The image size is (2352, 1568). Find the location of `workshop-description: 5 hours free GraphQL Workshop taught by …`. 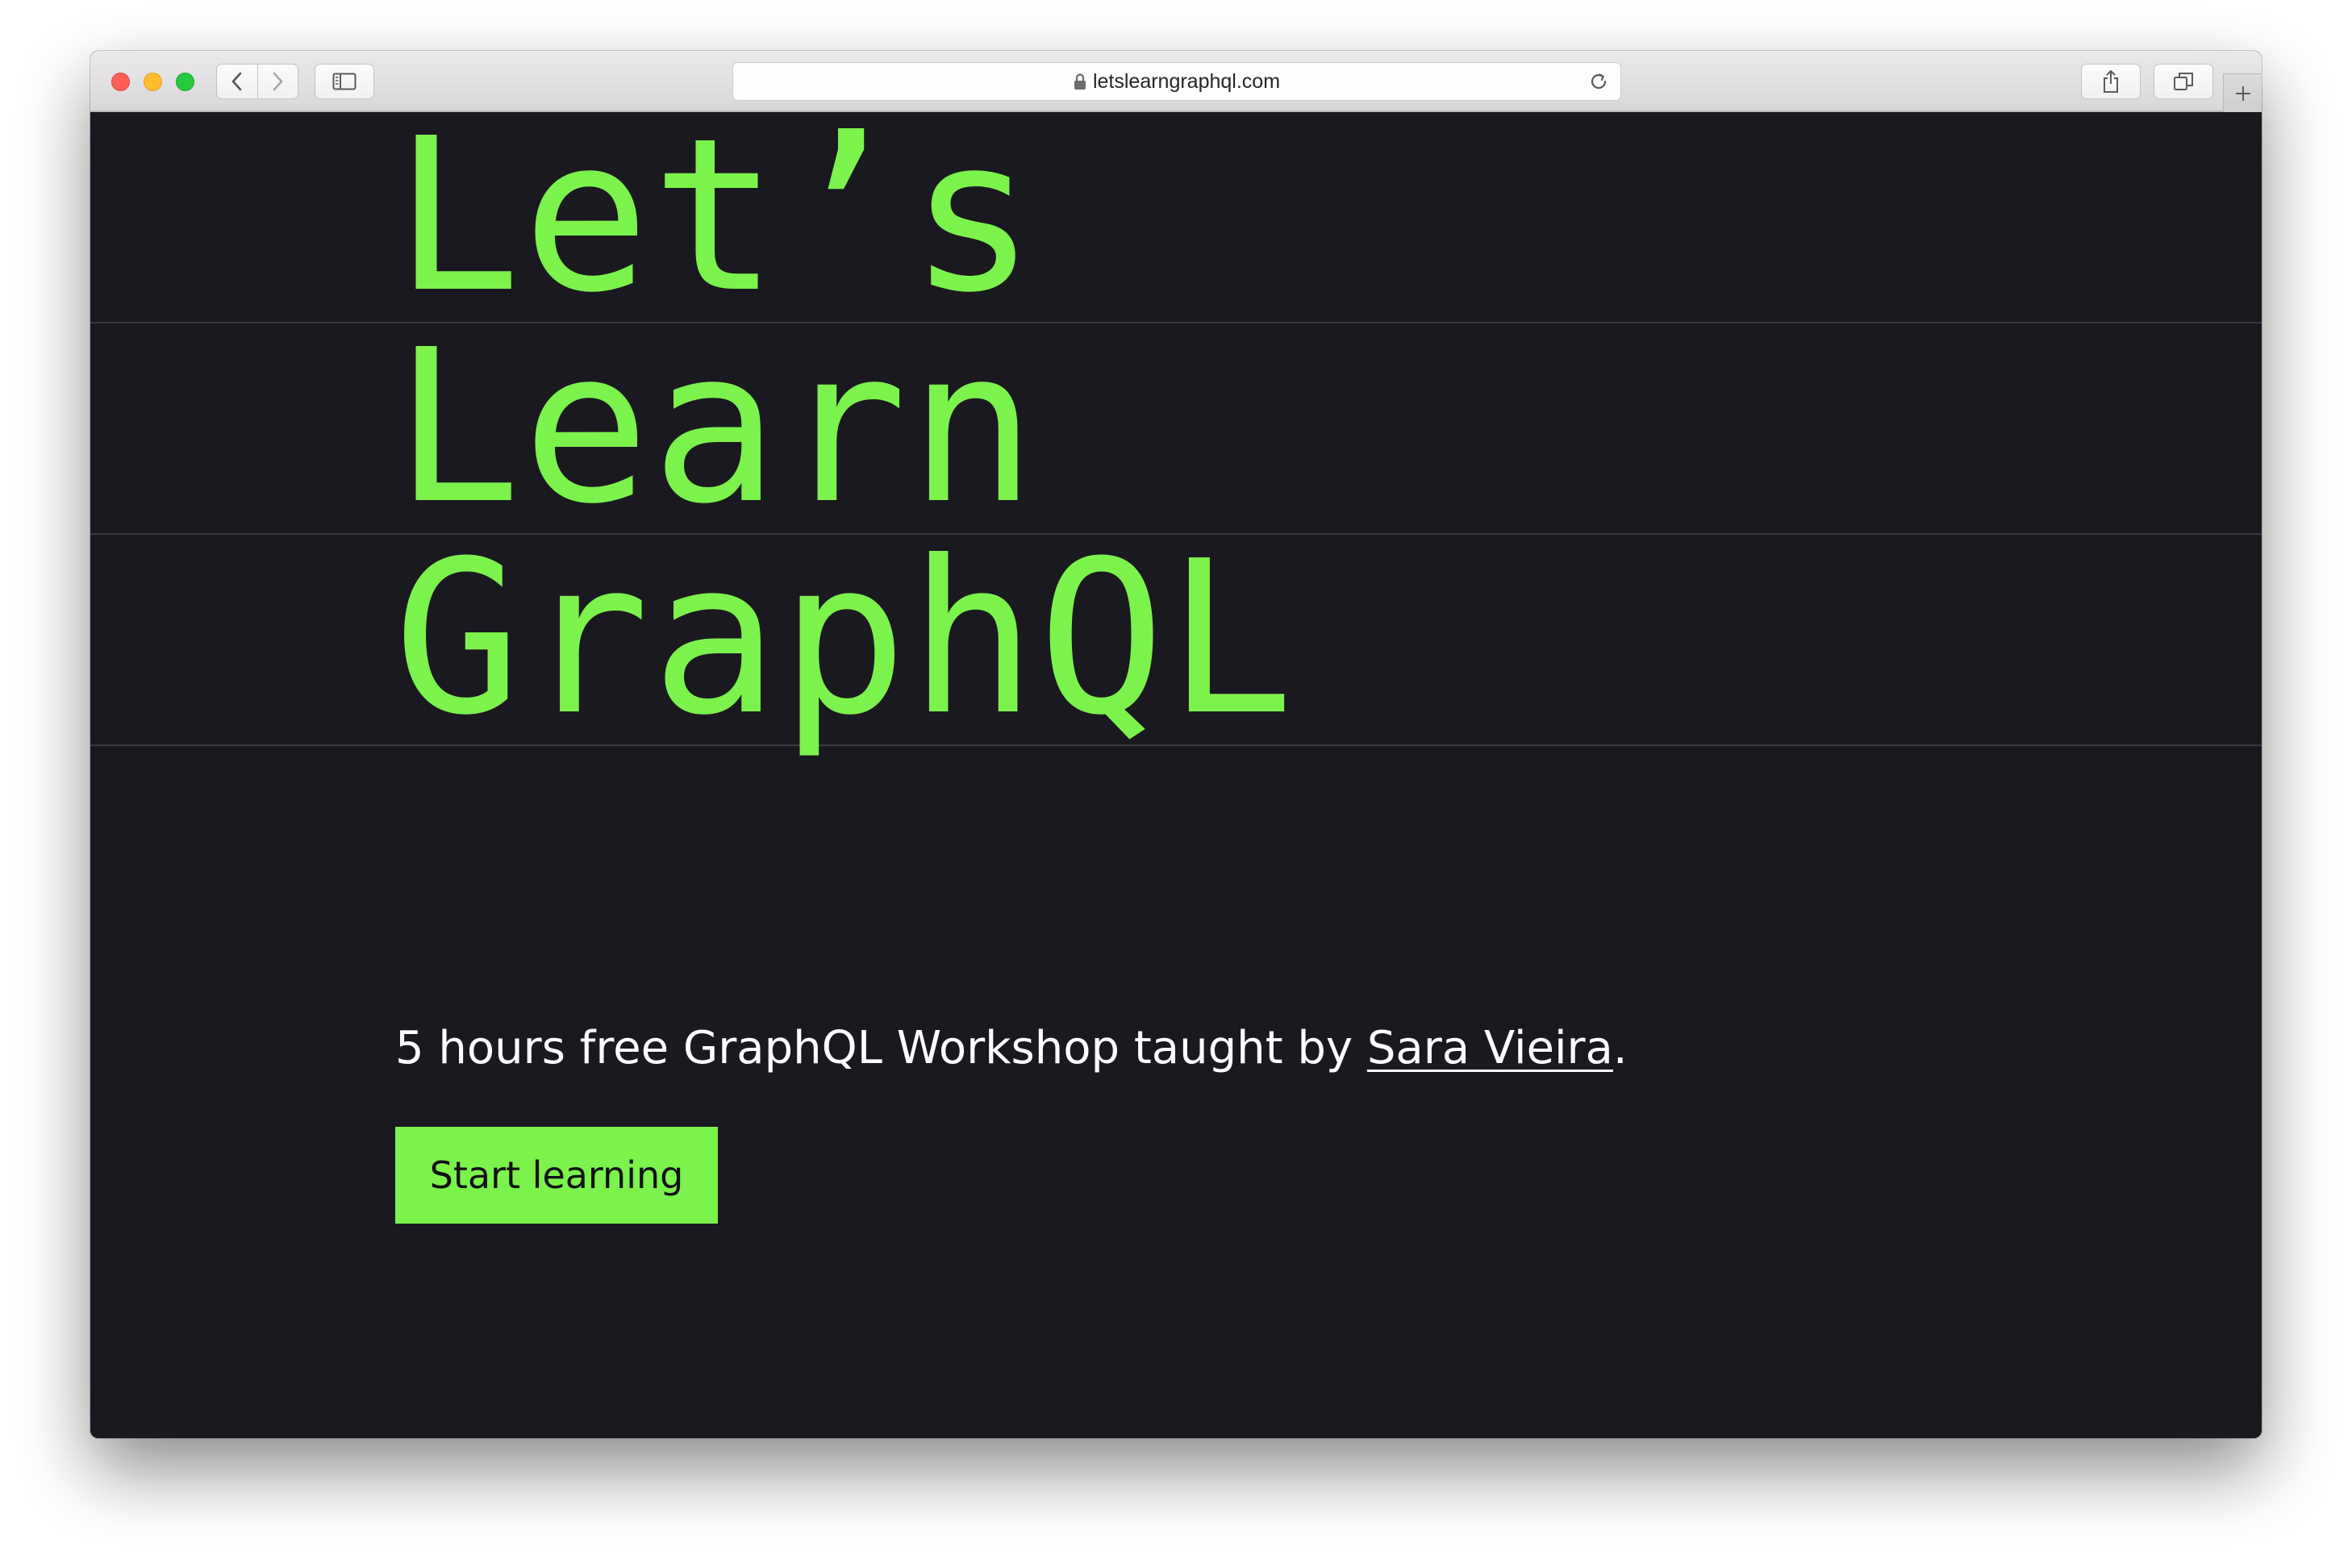

workshop-description: 5 hours free GraphQL Workshop taught by … is located at coordinates (1012, 1048).